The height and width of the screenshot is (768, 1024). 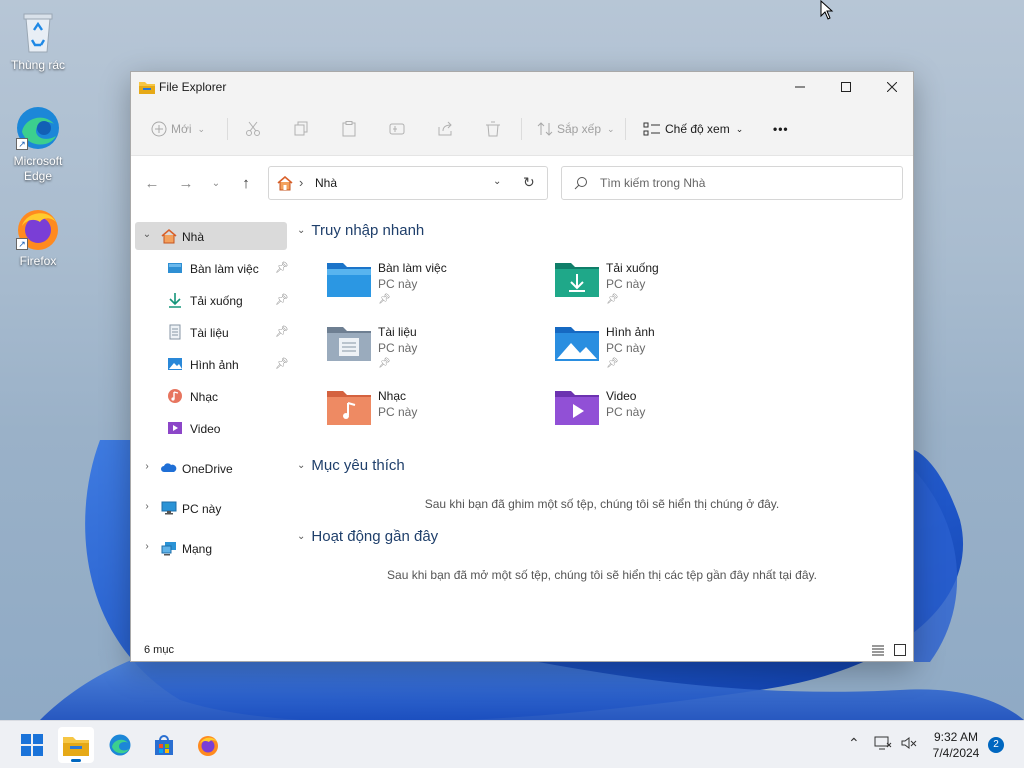 I want to click on sidebar-item-documents: Tài liệu 📌︎, so click(x=212, y=332).